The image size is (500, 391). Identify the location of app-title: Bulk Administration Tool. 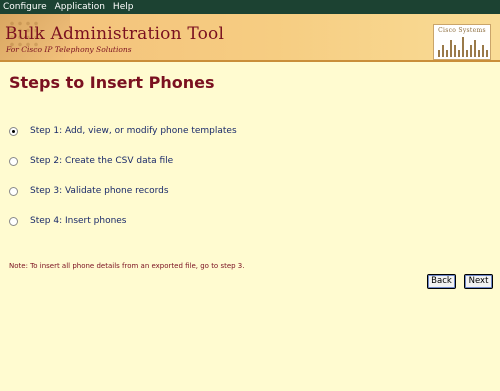
(115, 34).